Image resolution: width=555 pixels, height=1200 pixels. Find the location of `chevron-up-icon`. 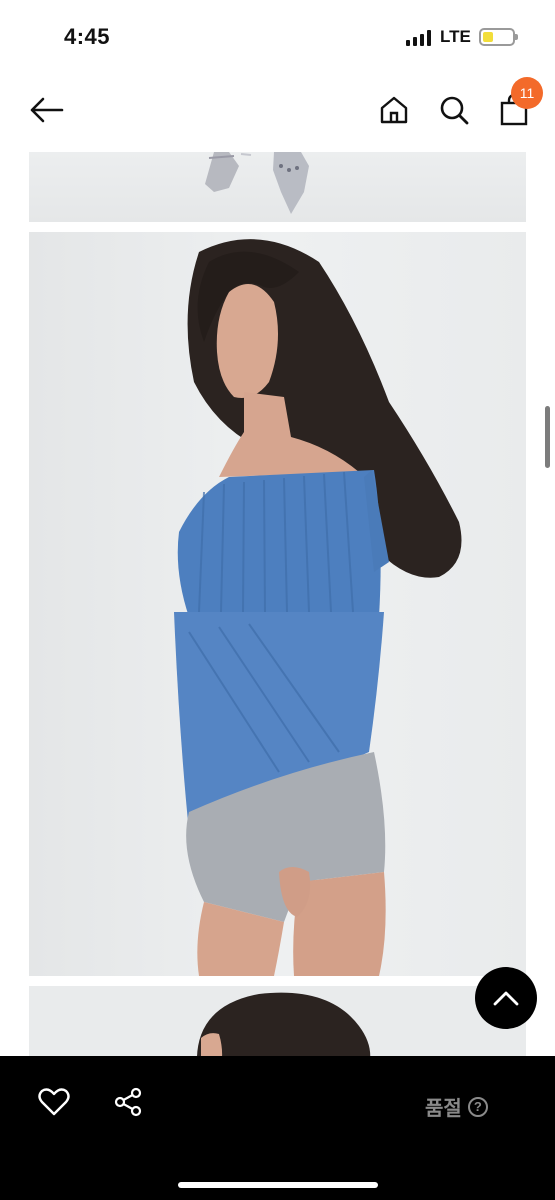

chevron-up-icon is located at coordinates (506, 998).